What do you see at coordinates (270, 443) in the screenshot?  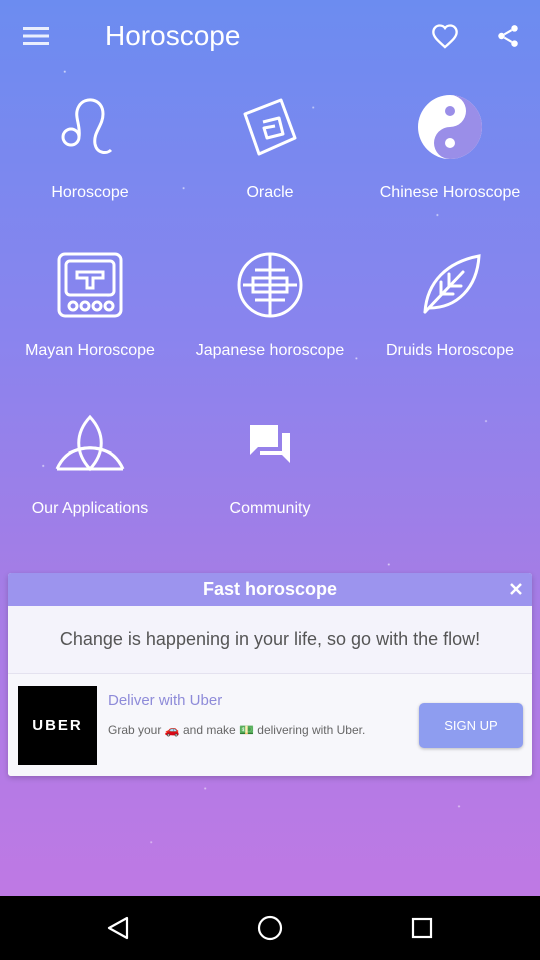 I see `chat-bubbles-icon` at bounding box center [270, 443].